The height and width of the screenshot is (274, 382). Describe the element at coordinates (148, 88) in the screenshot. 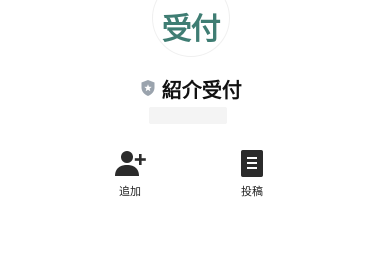

I see `shield-icon` at that location.